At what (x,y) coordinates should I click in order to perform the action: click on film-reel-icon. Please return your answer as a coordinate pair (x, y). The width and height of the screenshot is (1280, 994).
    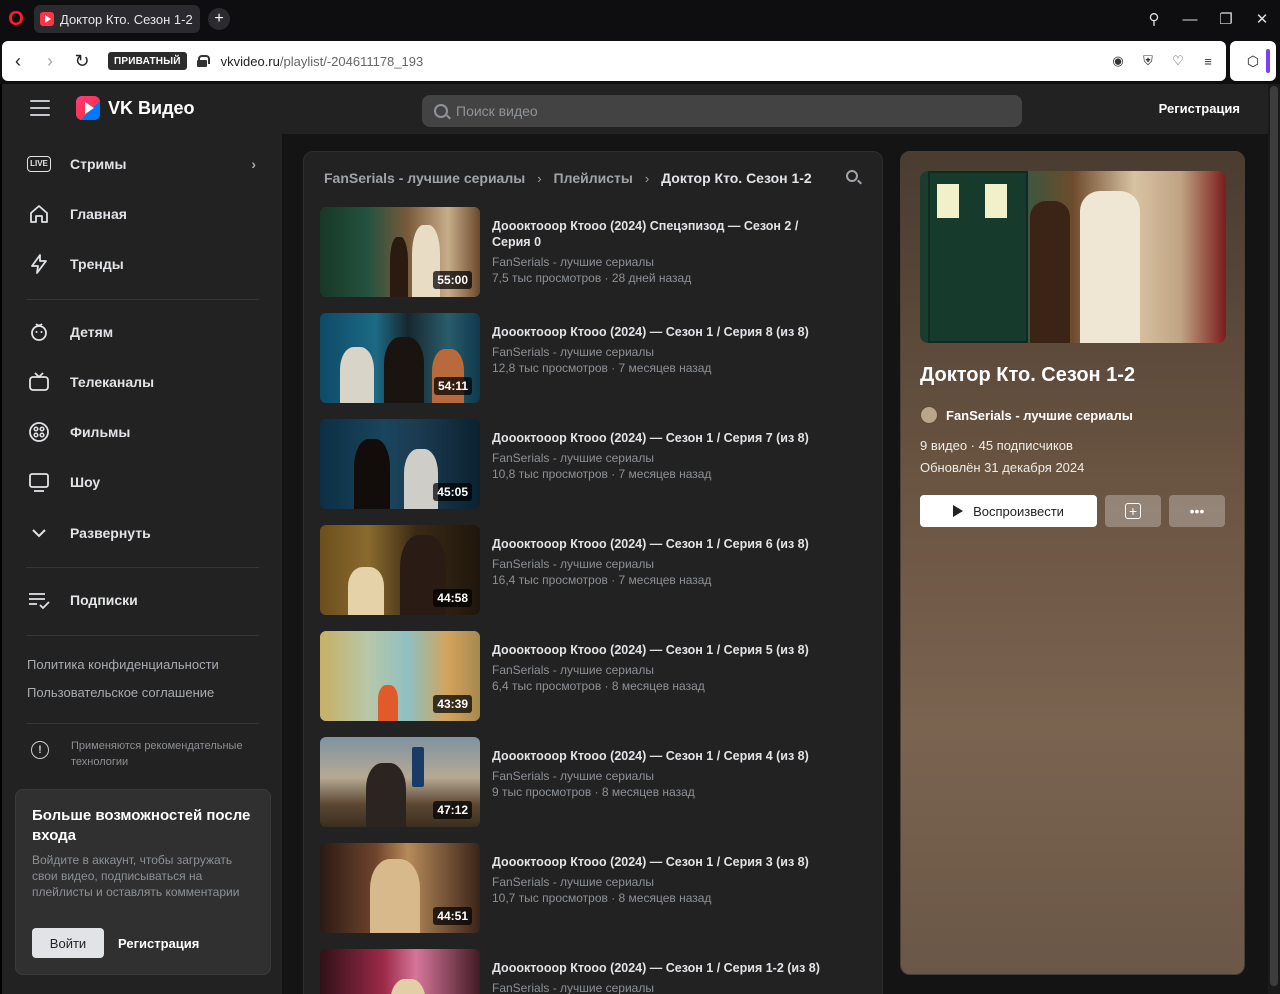
    Looking at the image, I should click on (39, 432).